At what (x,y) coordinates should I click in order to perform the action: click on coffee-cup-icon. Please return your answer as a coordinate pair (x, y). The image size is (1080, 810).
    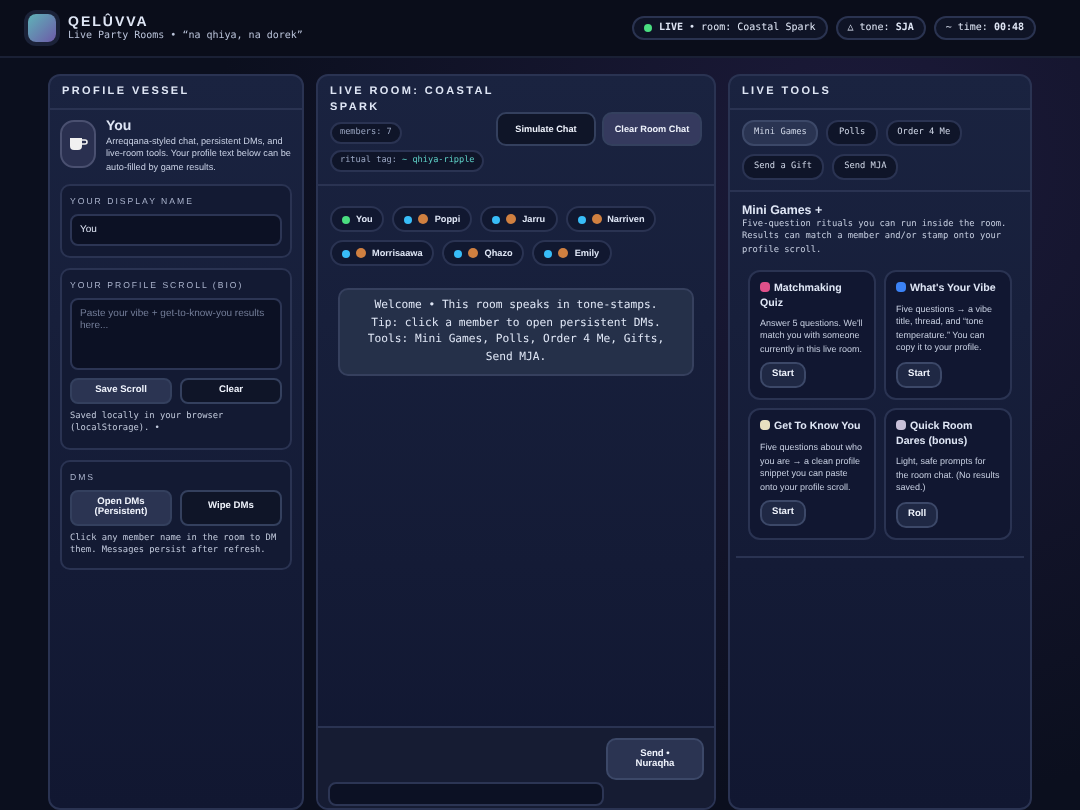
    Looking at the image, I should click on (78, 144).